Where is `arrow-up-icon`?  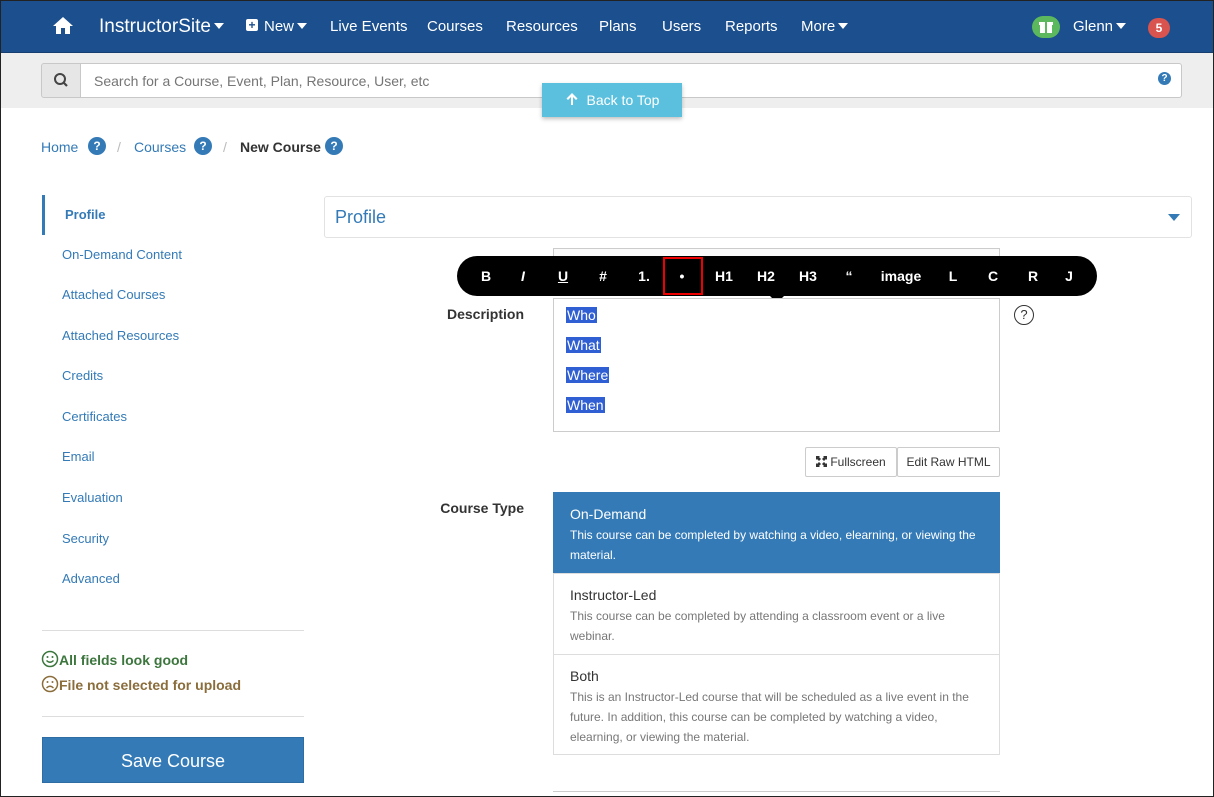
arrow-up-icon is located at coordinates (572, 99).